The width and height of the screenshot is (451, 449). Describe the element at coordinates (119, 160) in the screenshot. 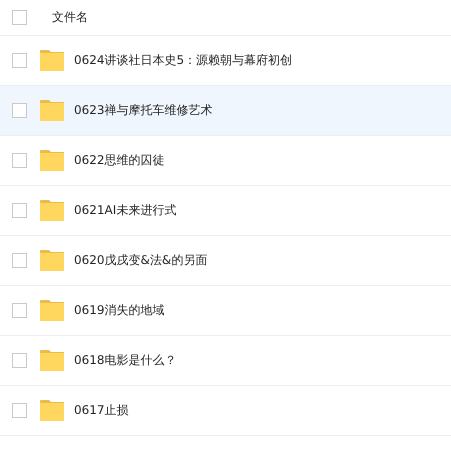

I see `file-name: 0622思维的囚徒` at that location.